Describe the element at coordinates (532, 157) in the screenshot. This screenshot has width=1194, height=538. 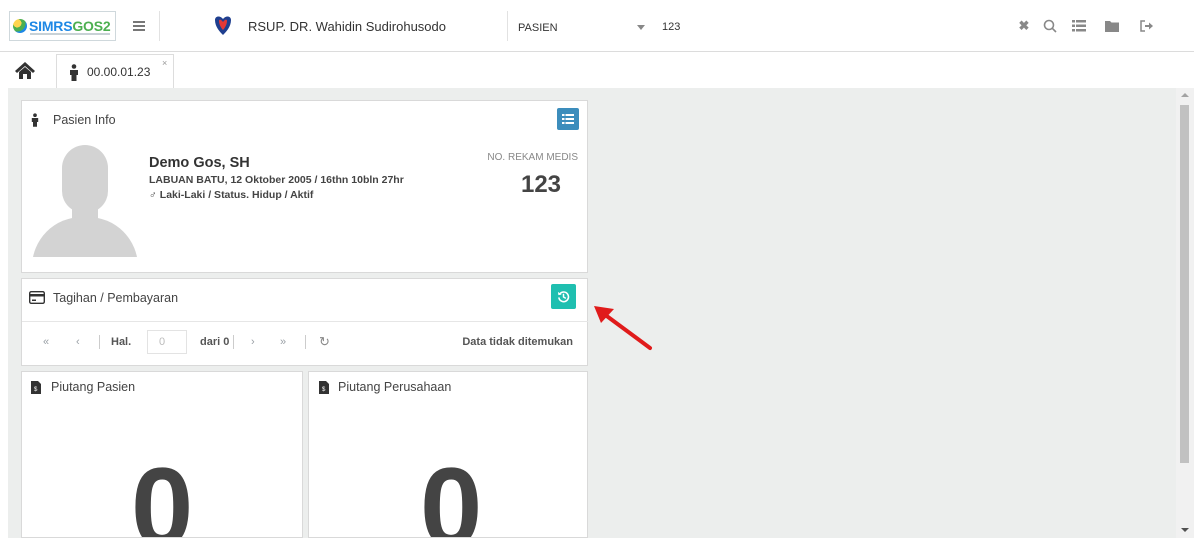
I see `record-number-label: NO. REKAM MEDIS` at that location.